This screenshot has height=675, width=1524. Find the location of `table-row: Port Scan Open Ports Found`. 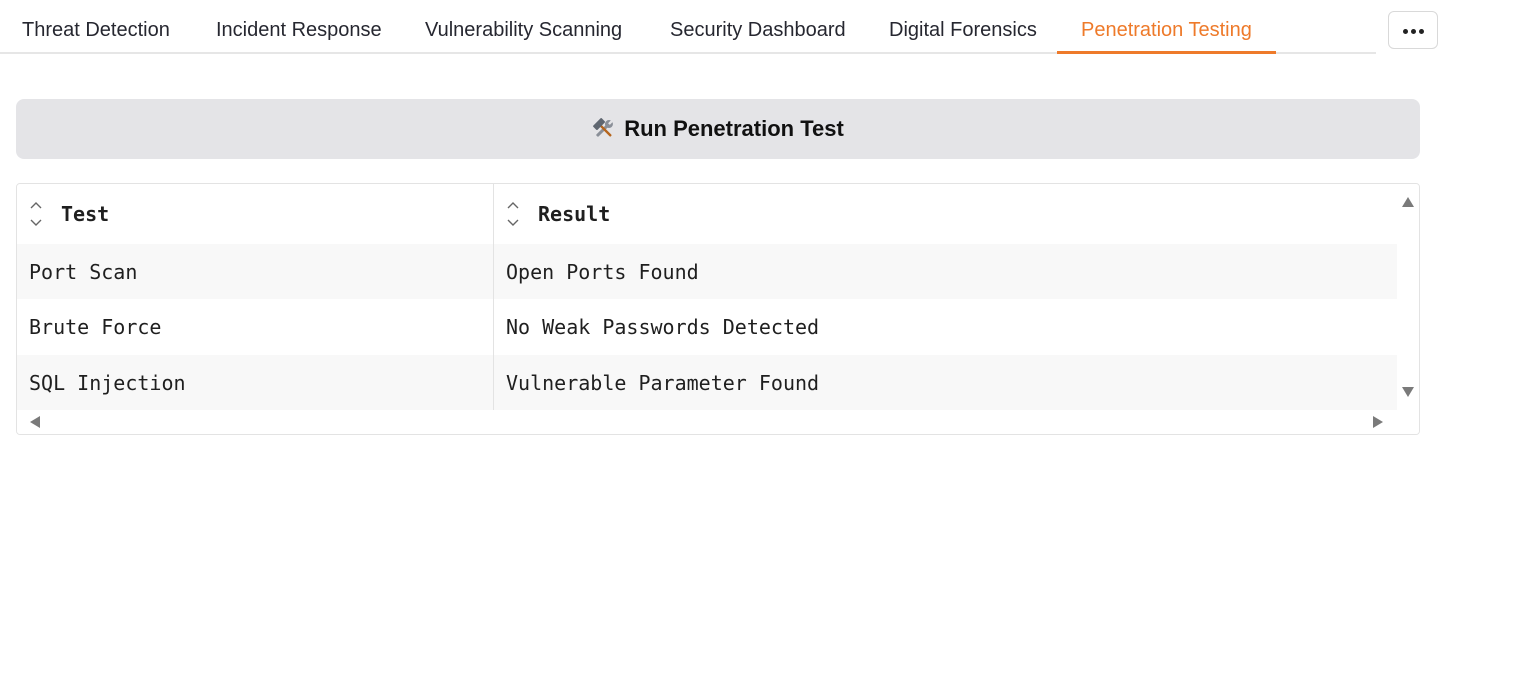

table-row: Port Scan Open Ports Found is located at coordinates (707, 271).